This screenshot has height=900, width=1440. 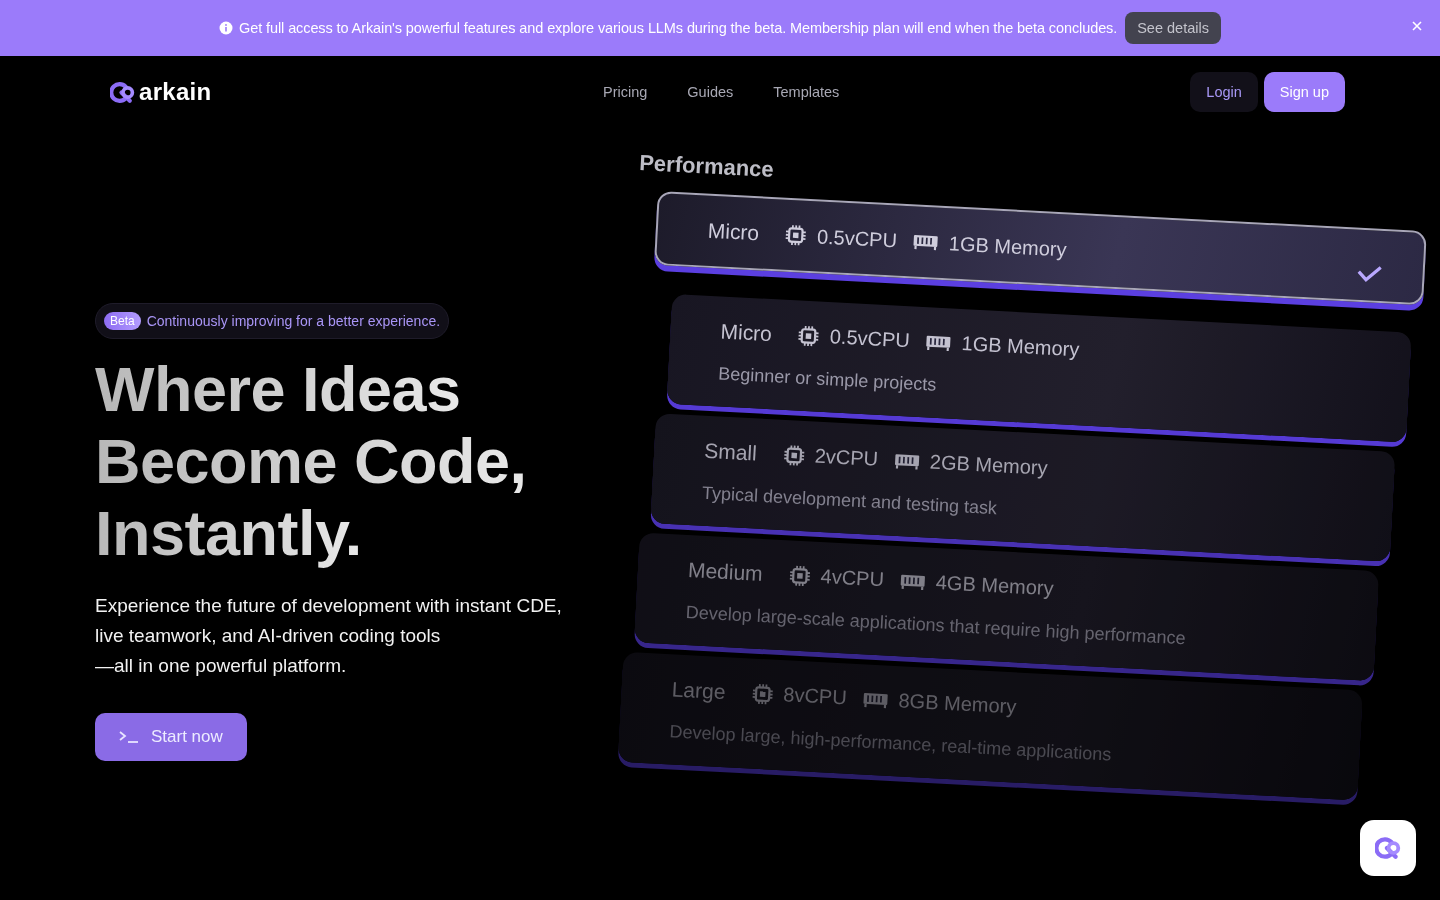 I want to click on check-icon, so click(x=1369, y=273).